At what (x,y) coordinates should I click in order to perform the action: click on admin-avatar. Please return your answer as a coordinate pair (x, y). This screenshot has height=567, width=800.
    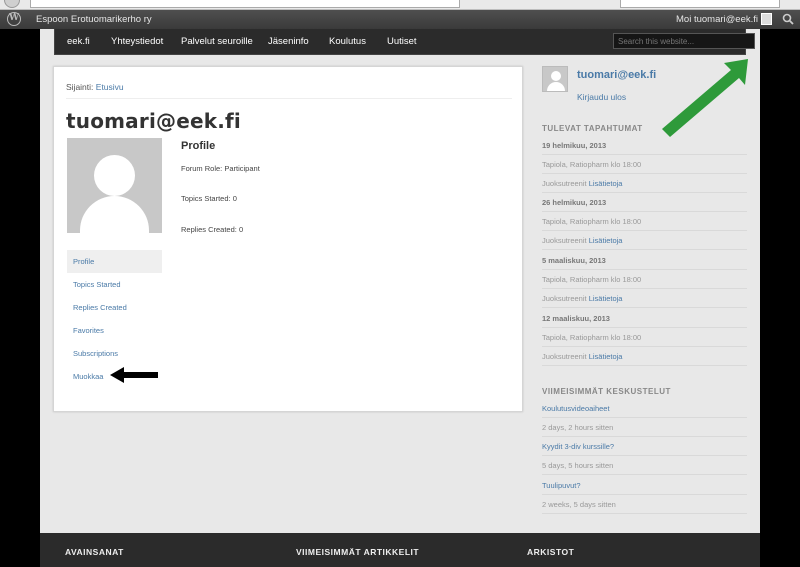
    Looking at the image, I should click on (766, 19).